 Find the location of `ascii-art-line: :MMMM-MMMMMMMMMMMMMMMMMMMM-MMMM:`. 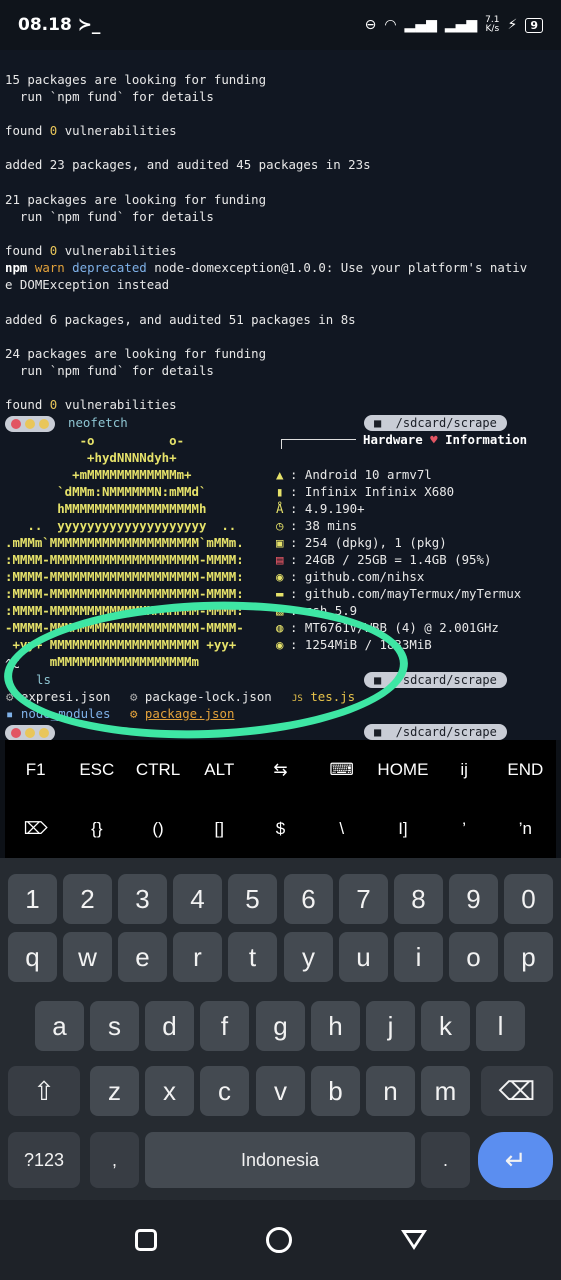

ascii-art-line: :MMMM-MMMMMMMMMMMMMMMMMMMM-MMMM: is located at coordinates (124, 593).